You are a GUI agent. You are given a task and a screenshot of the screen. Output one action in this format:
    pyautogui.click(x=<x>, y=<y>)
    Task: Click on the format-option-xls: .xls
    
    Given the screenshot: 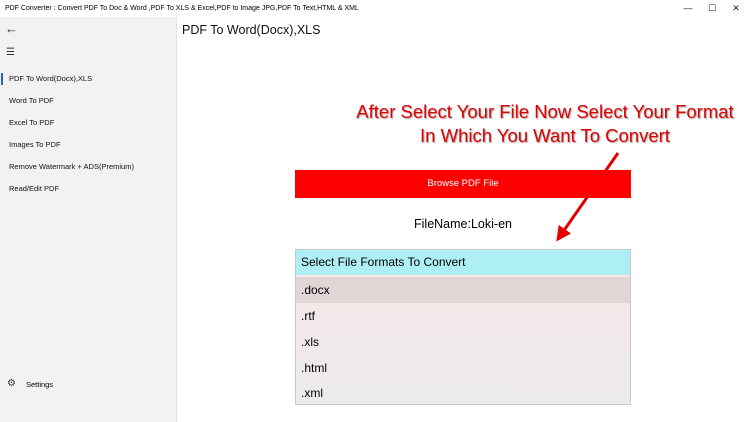 What is the action you would take?
    pyautogui.click(x=463, y=342)
    